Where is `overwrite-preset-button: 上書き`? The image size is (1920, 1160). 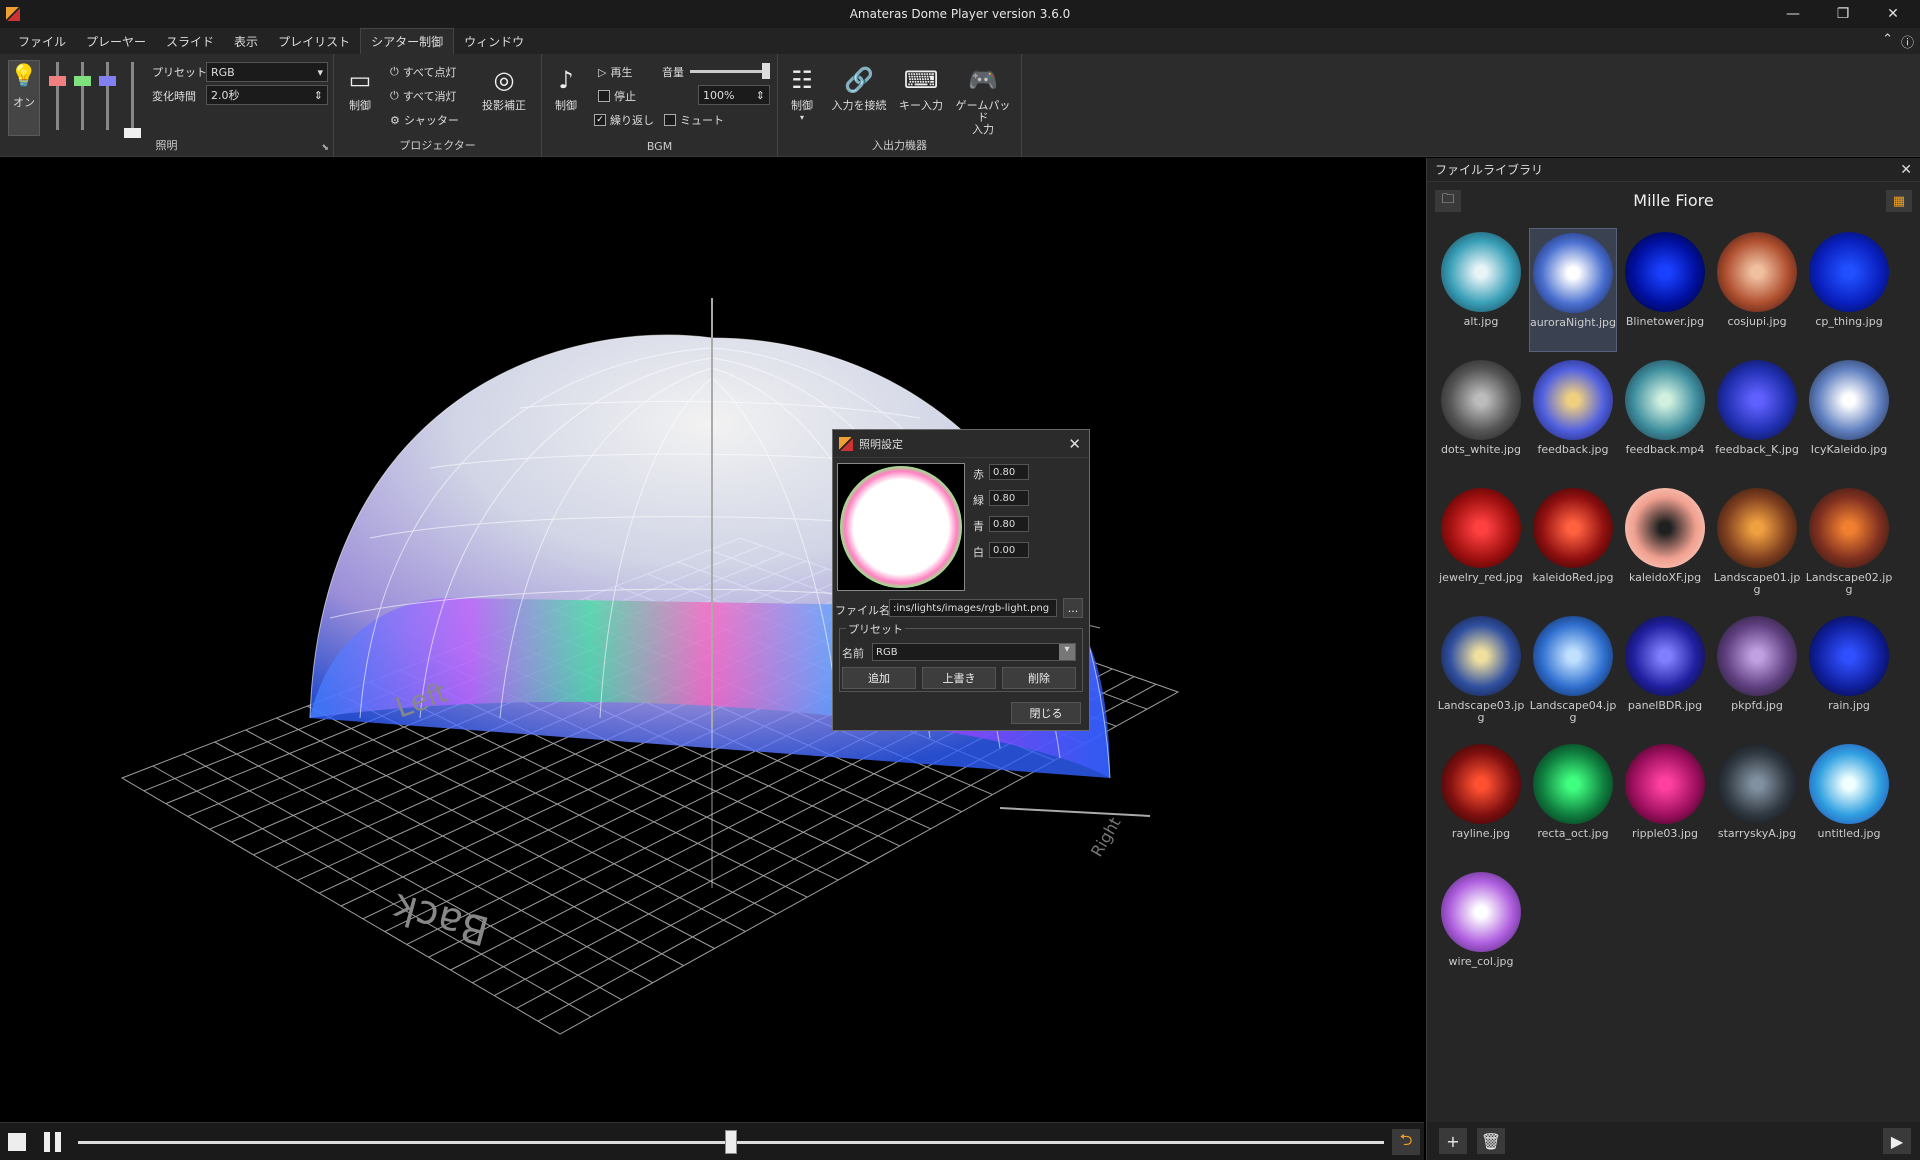 overwrite-preset-button: 上書き is located at coordinates (959, 678).